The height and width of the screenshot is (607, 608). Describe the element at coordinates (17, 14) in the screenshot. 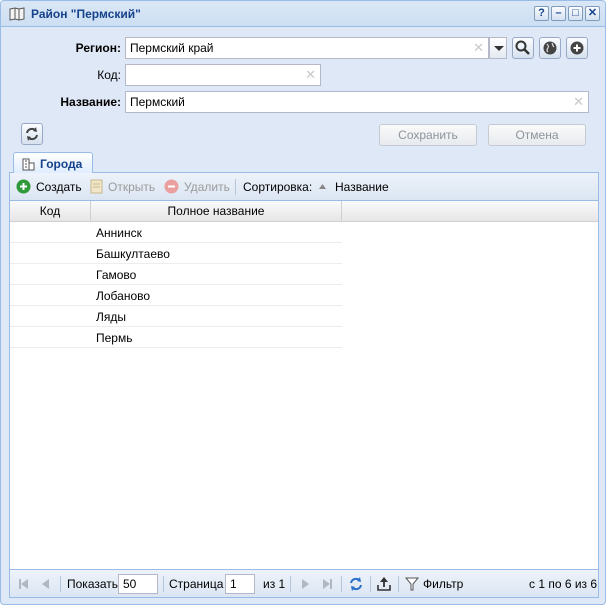

I see `map-book-icon` at that location.